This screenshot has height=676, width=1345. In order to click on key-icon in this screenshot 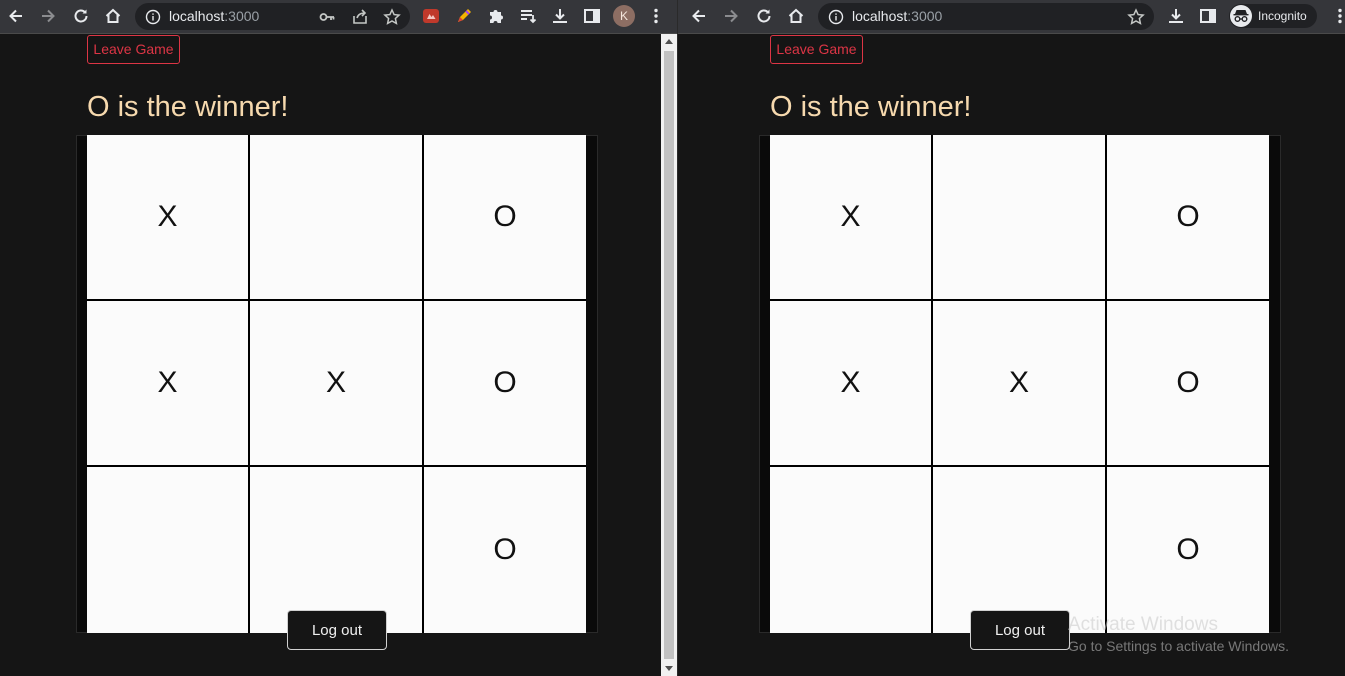, I will do `click(327, 17)`.